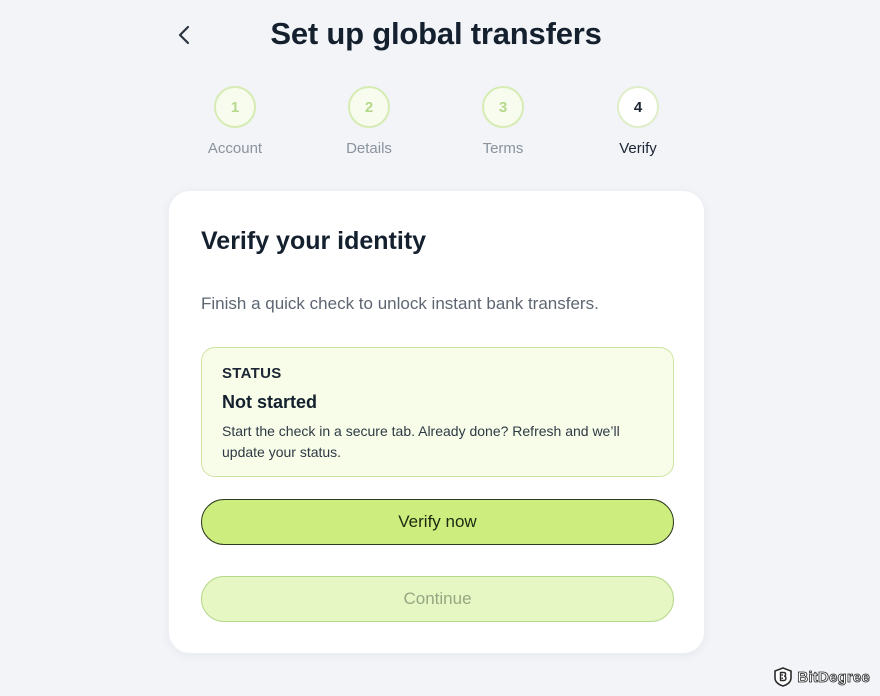  What do you see at coordinates (314, 241) in the screenshot?
I see `card-title: Verify your identity` at bounding box center [314, 241].